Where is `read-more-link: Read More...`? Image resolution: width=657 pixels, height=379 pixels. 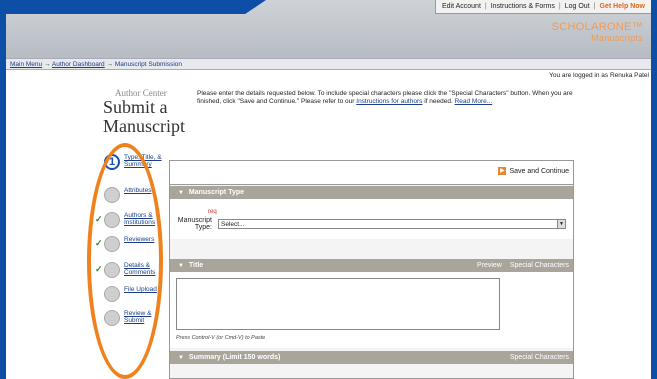
read-more-link: Read More... is located at coordinates (474, 101).